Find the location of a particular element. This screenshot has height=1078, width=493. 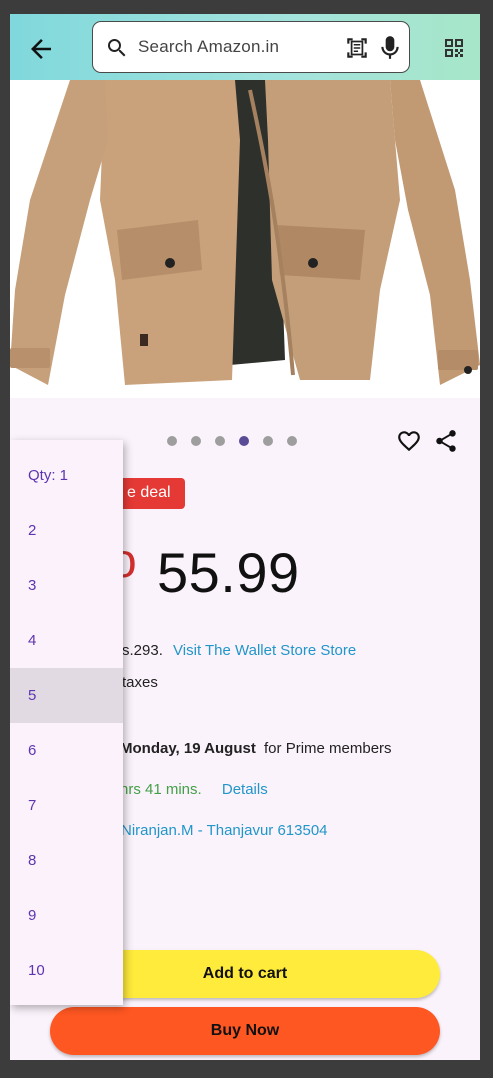

delivery-line: Monday, 19 August for Prime members is located at coordinates (256, 748).